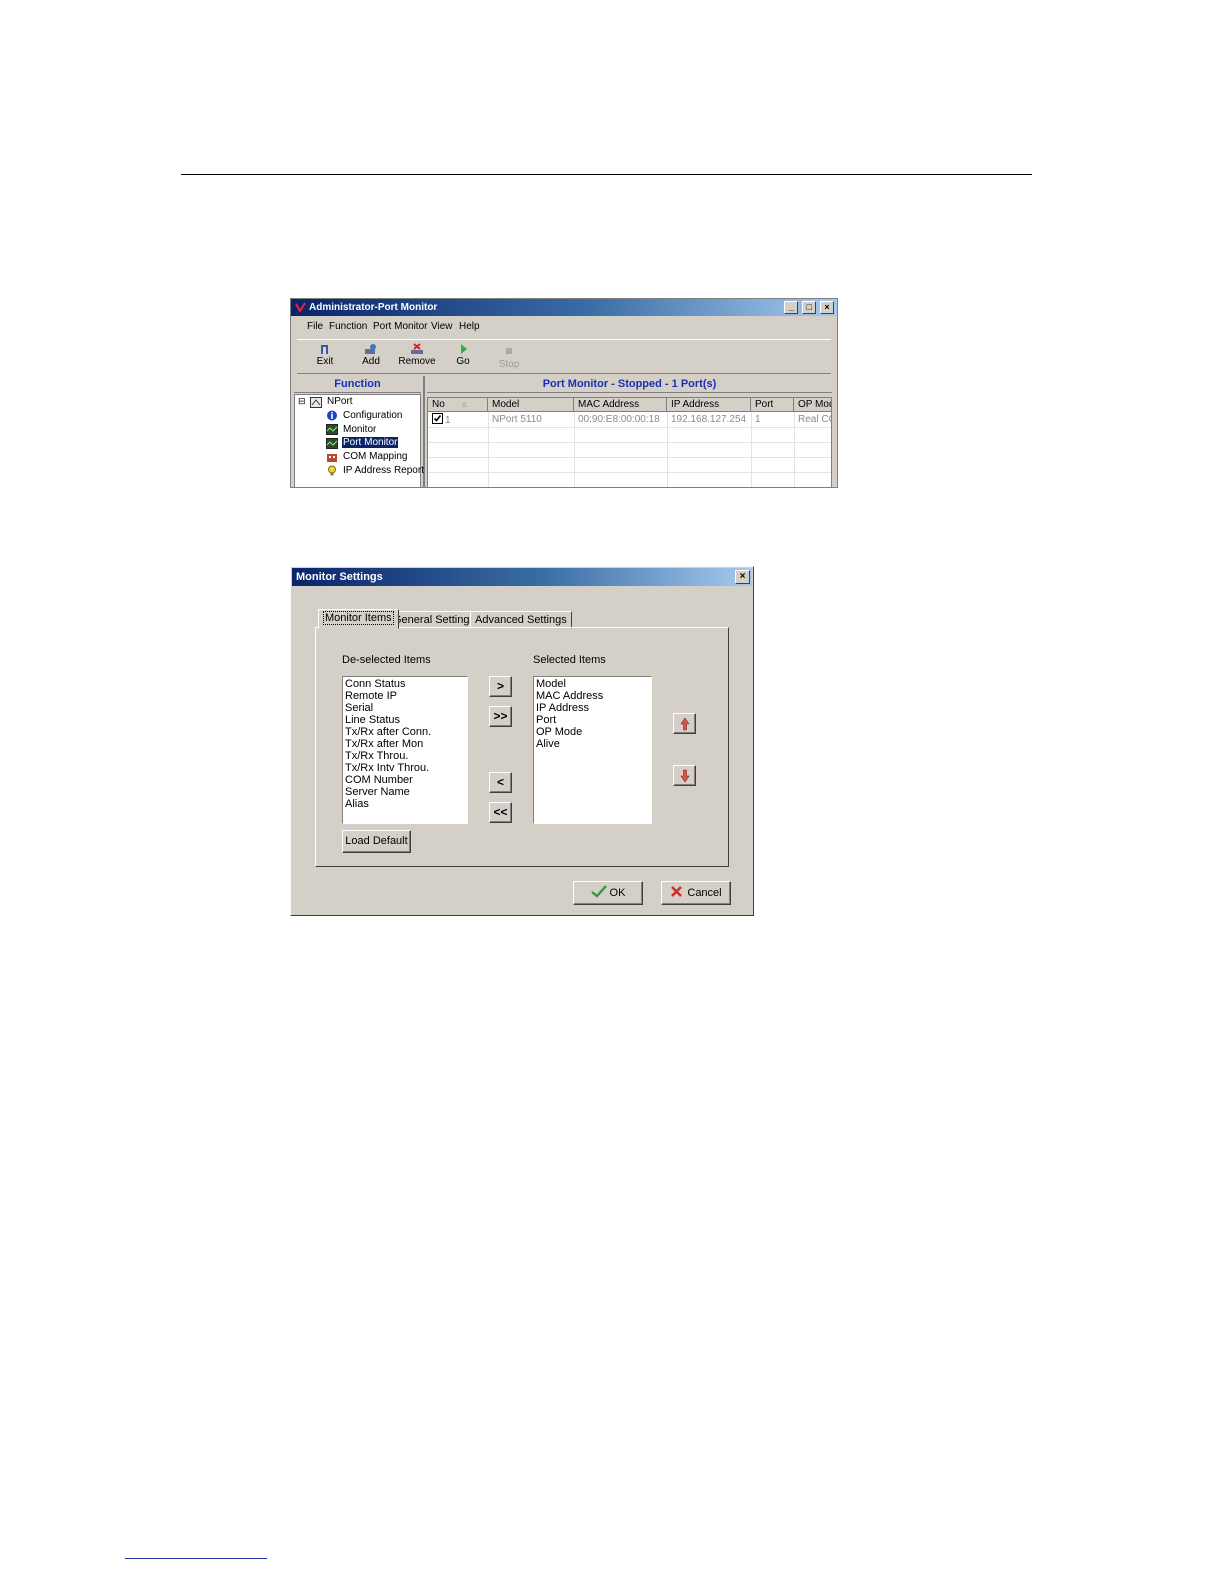 The height and width of the screenshot is (1584, 1224). Describe the element at coordinates (302, 401) in the screenshot. I see `tree-expander-icon: ⊟` at that location.